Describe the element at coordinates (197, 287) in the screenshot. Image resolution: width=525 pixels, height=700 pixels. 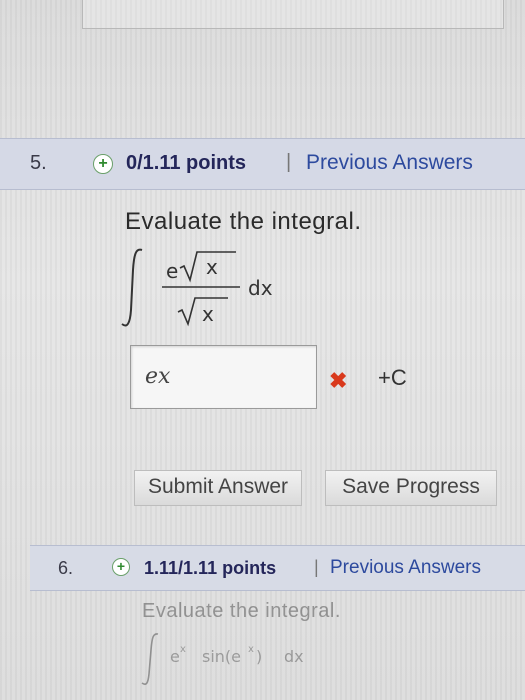
I see `integral-expression: e x x dx` at that location.